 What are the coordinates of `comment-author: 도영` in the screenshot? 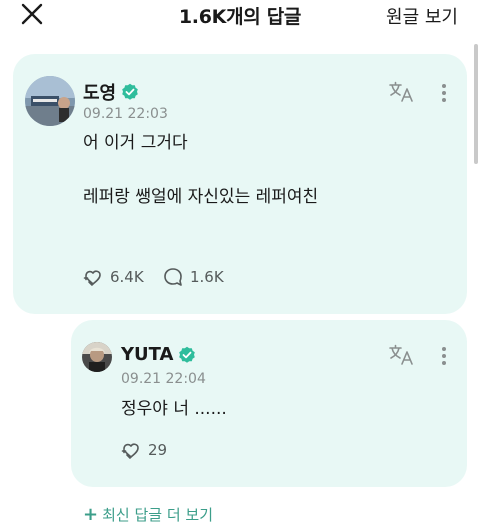 It's located at (111, 92).